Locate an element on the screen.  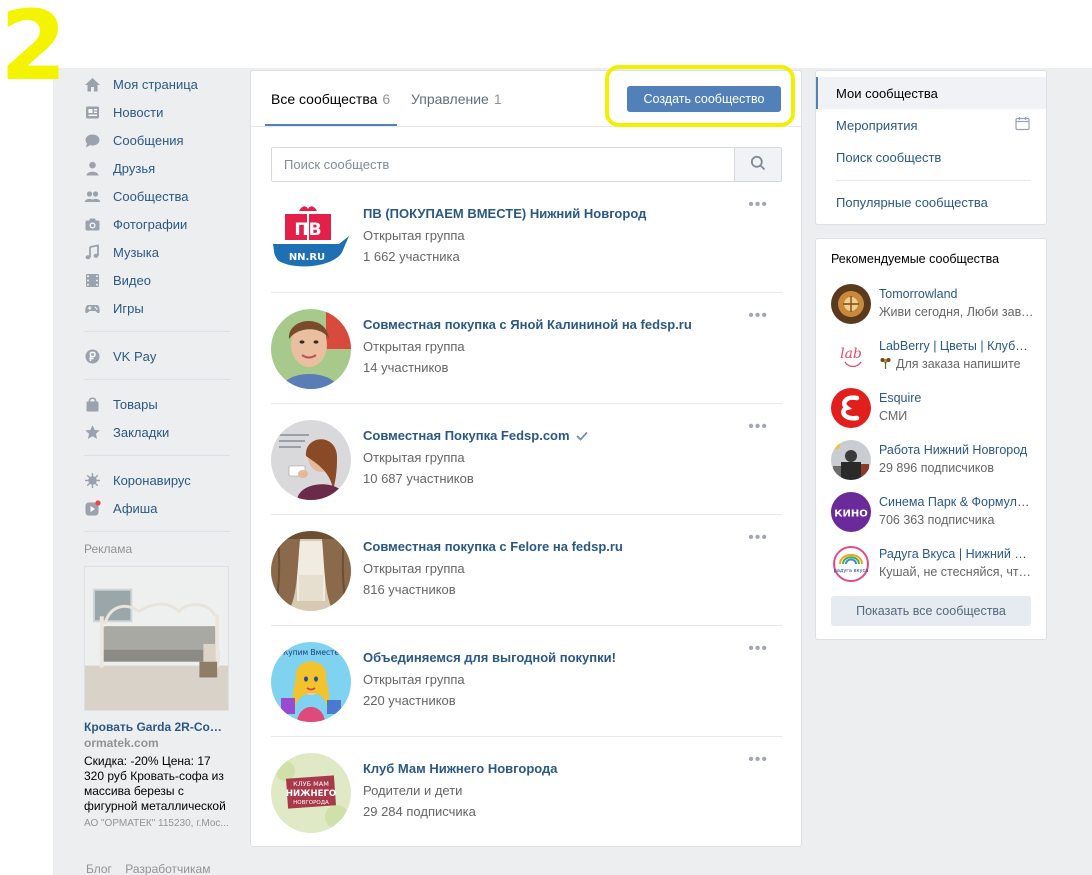
nav-communities: Сообщества is located at coordinates (159, 196).